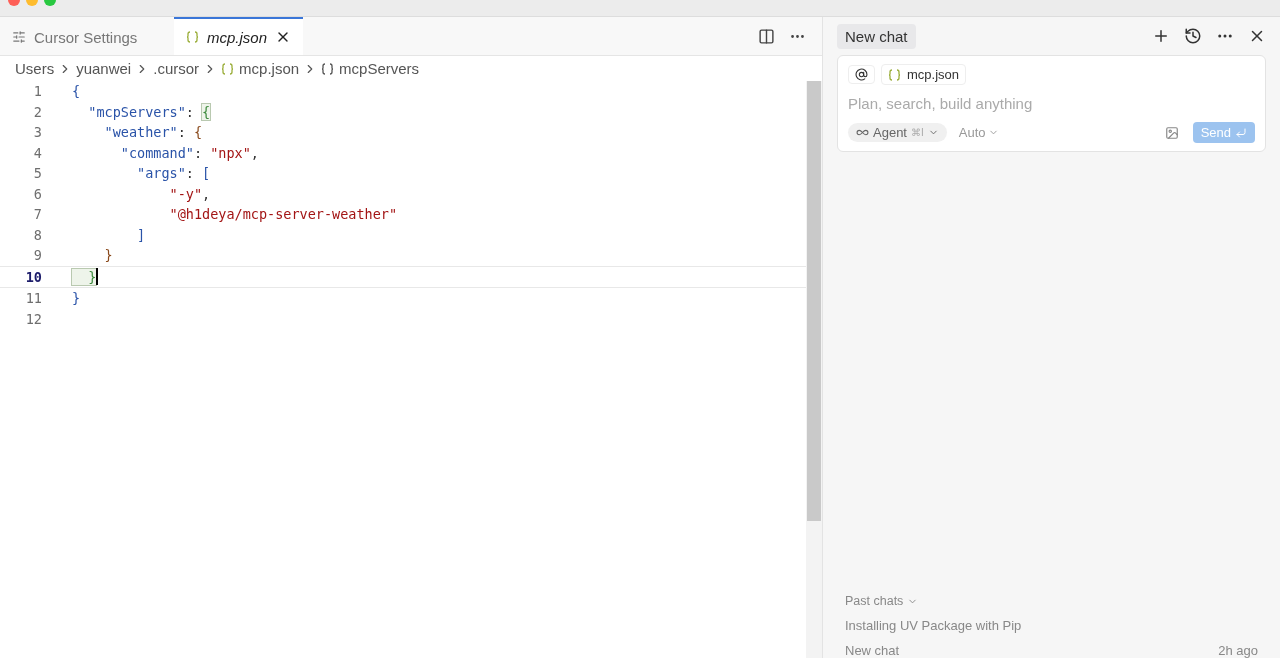 Image resolution: width=1280 pixels, height=658 pixels. What do you see at coordinates (37, 214) in the screenshot?
I see `line-number: 7` at bounding box center [37, 214].